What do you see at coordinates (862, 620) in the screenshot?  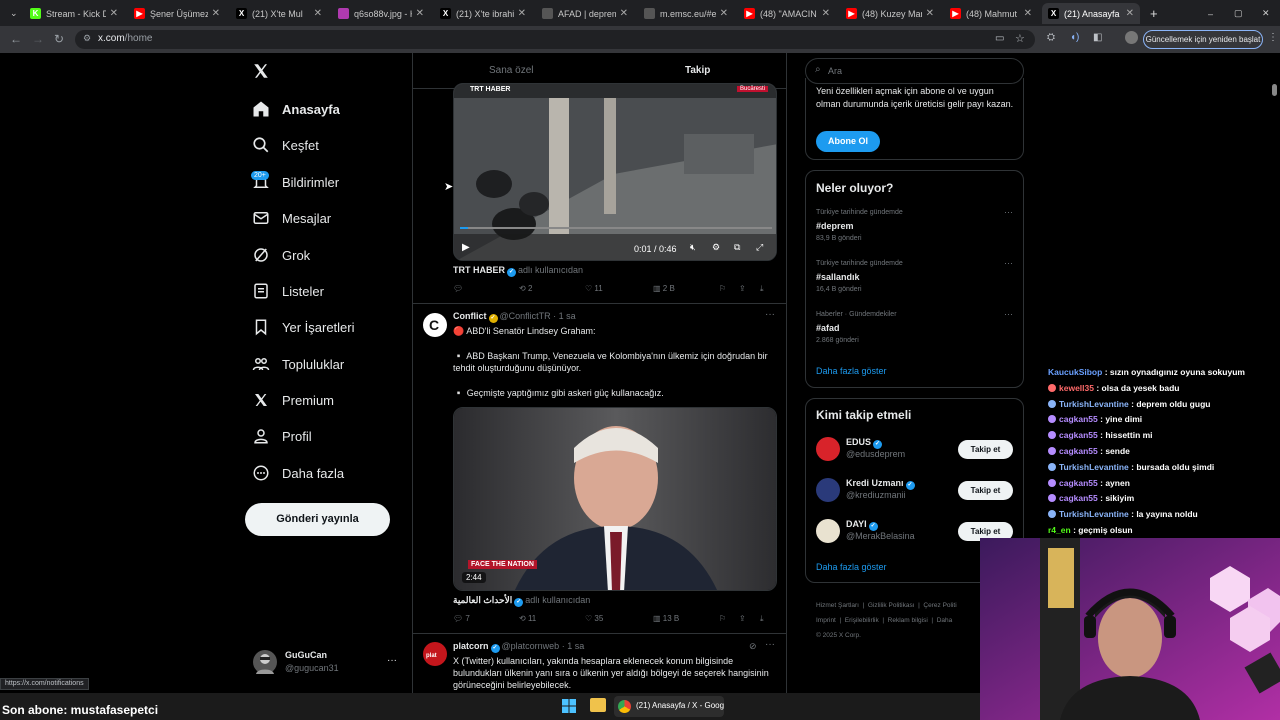 I see `footer-link: Erişilebilirlik` at bounding box center [862, 620].